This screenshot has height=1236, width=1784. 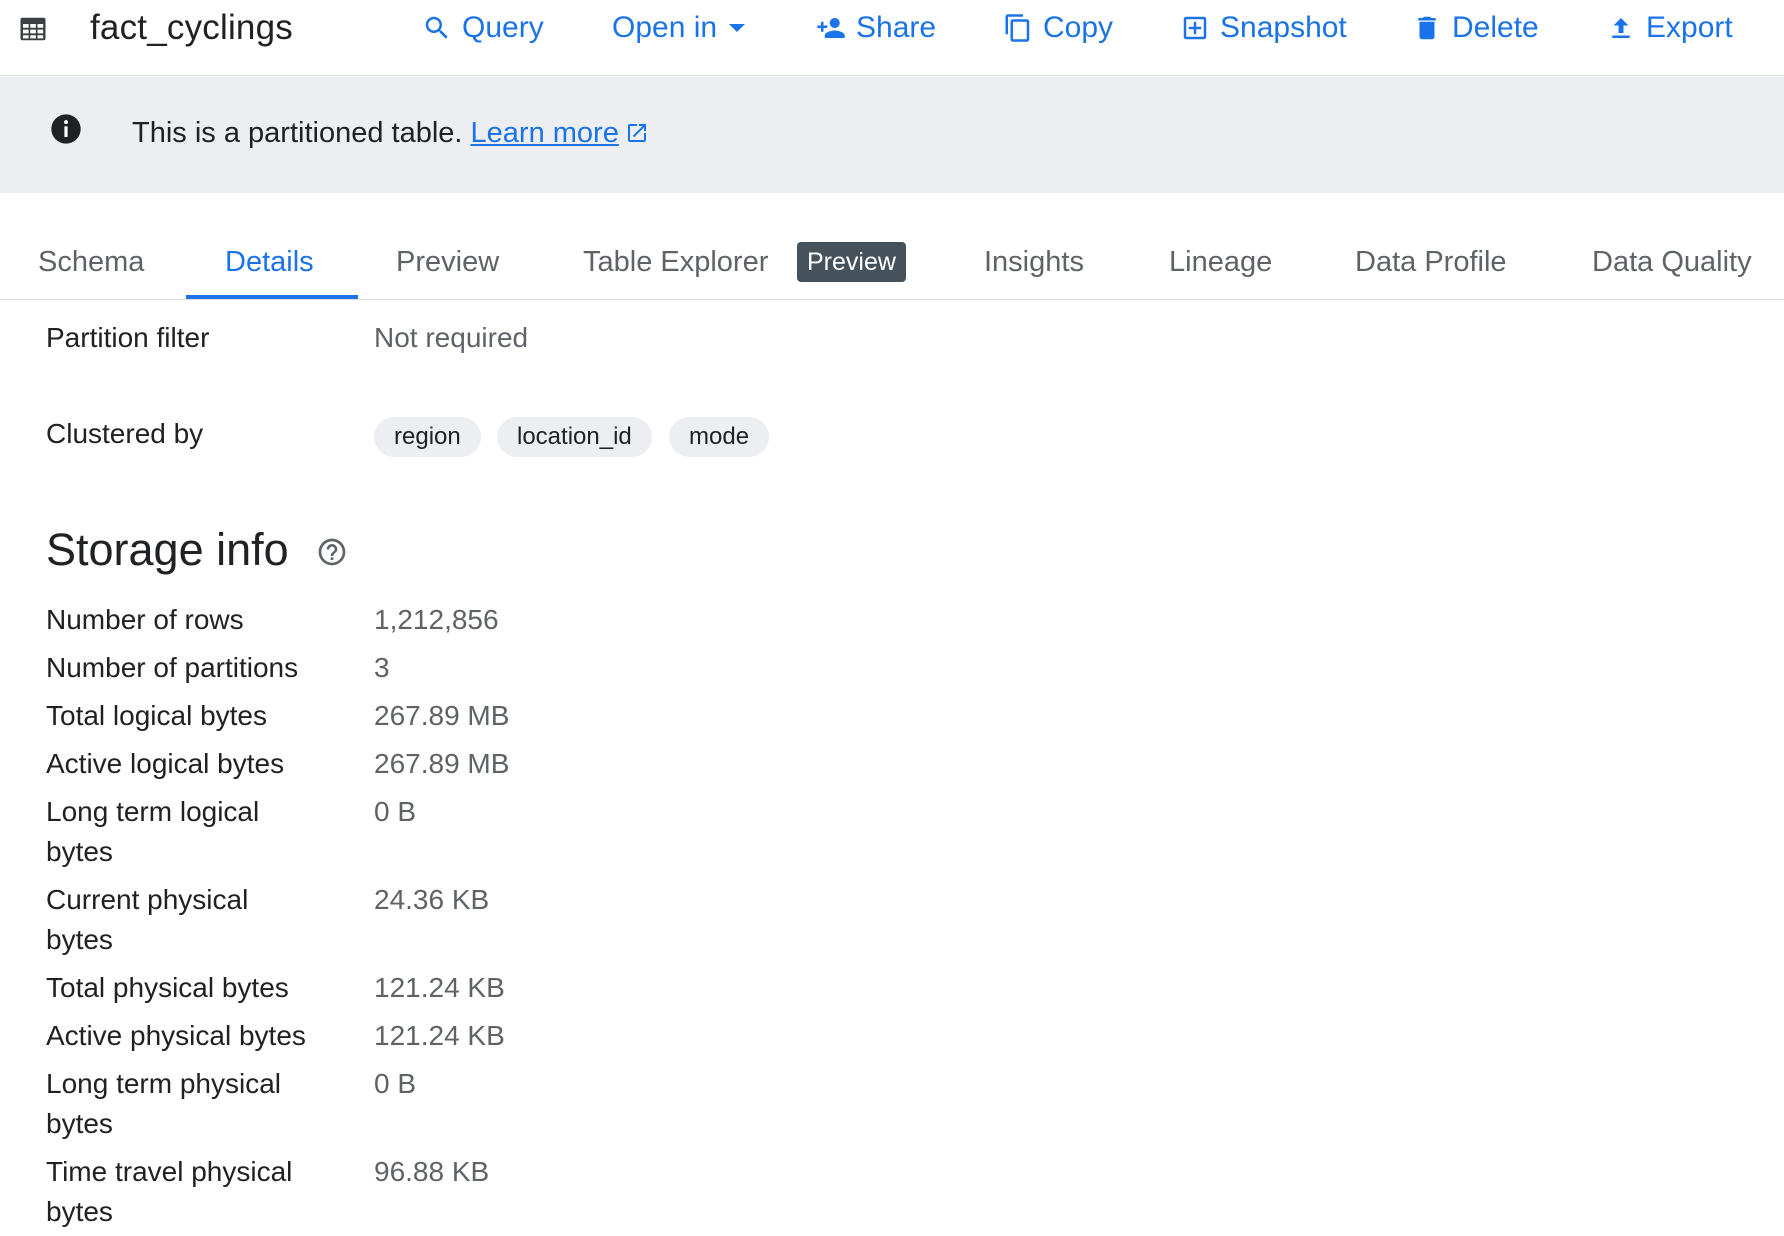 I want to click on help-icon, so click(x=332, y=552).